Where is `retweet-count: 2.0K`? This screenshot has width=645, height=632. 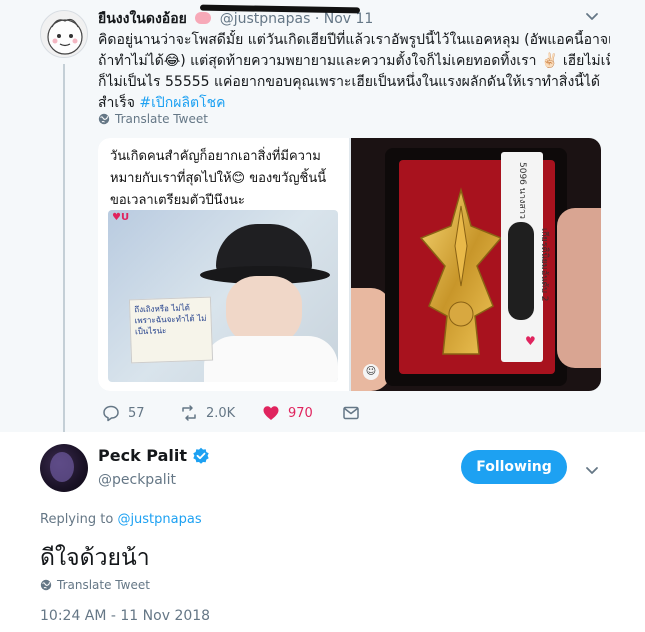
retweet-count: 2.0K is located at coordinates (221, 413).